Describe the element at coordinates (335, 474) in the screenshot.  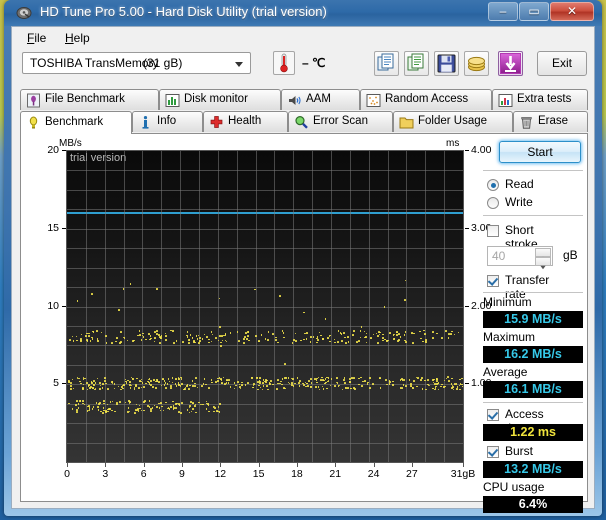
I see `x-tick-21: 21` at that location.